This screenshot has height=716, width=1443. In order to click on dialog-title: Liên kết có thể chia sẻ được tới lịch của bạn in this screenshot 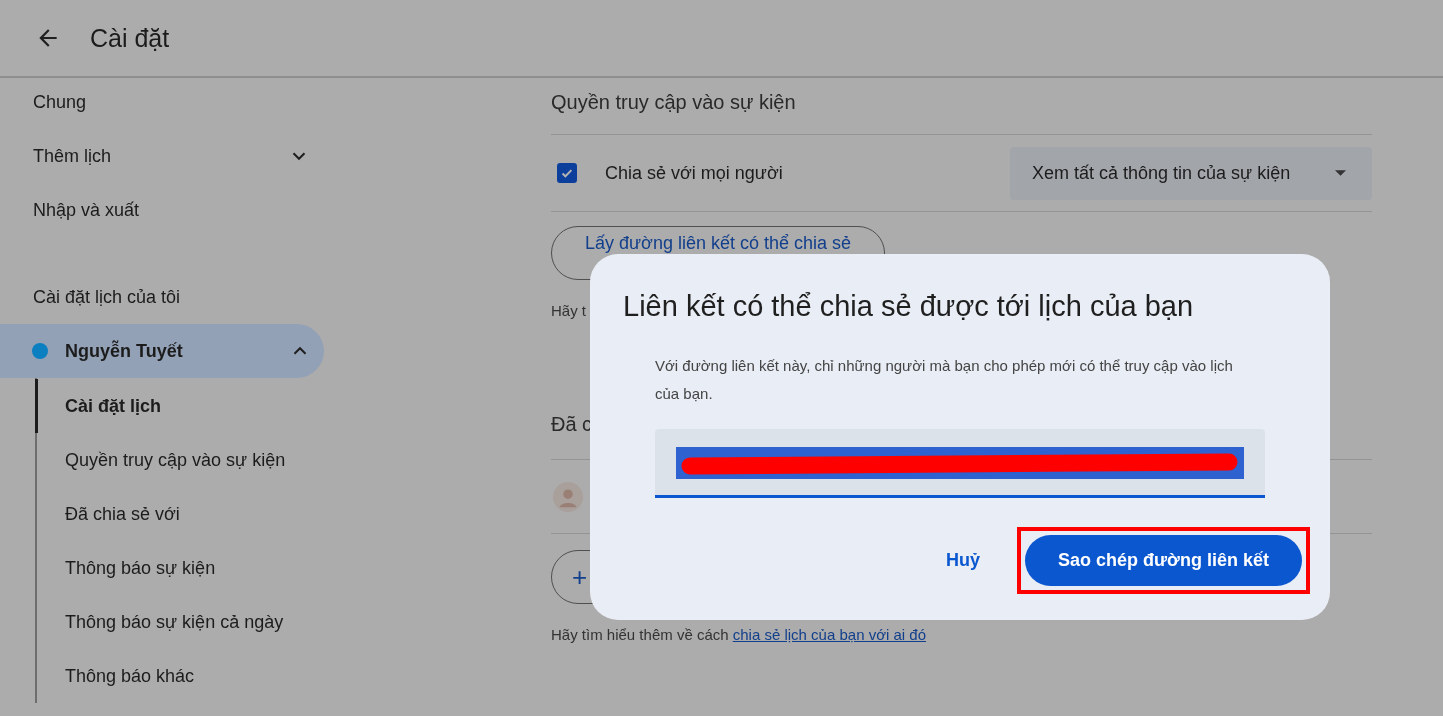, I will do `click(909, 306)`.